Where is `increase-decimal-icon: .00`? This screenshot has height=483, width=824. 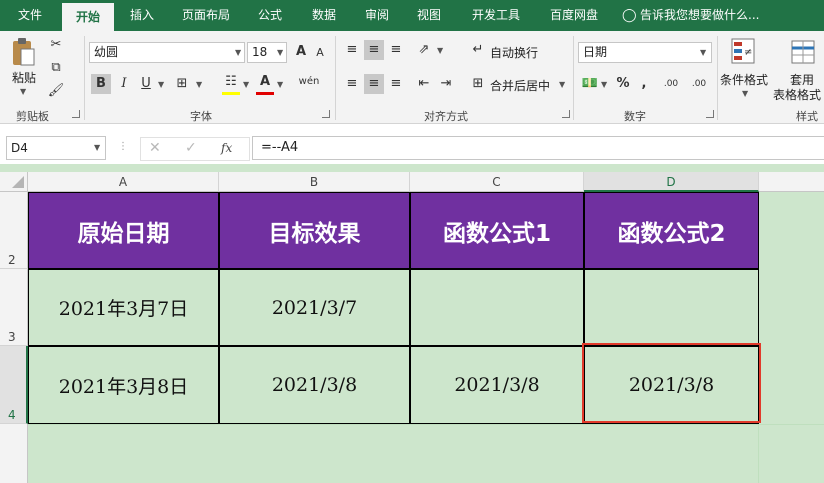
increase-decimal-icon: .00 is located at coordinates (671, 84).